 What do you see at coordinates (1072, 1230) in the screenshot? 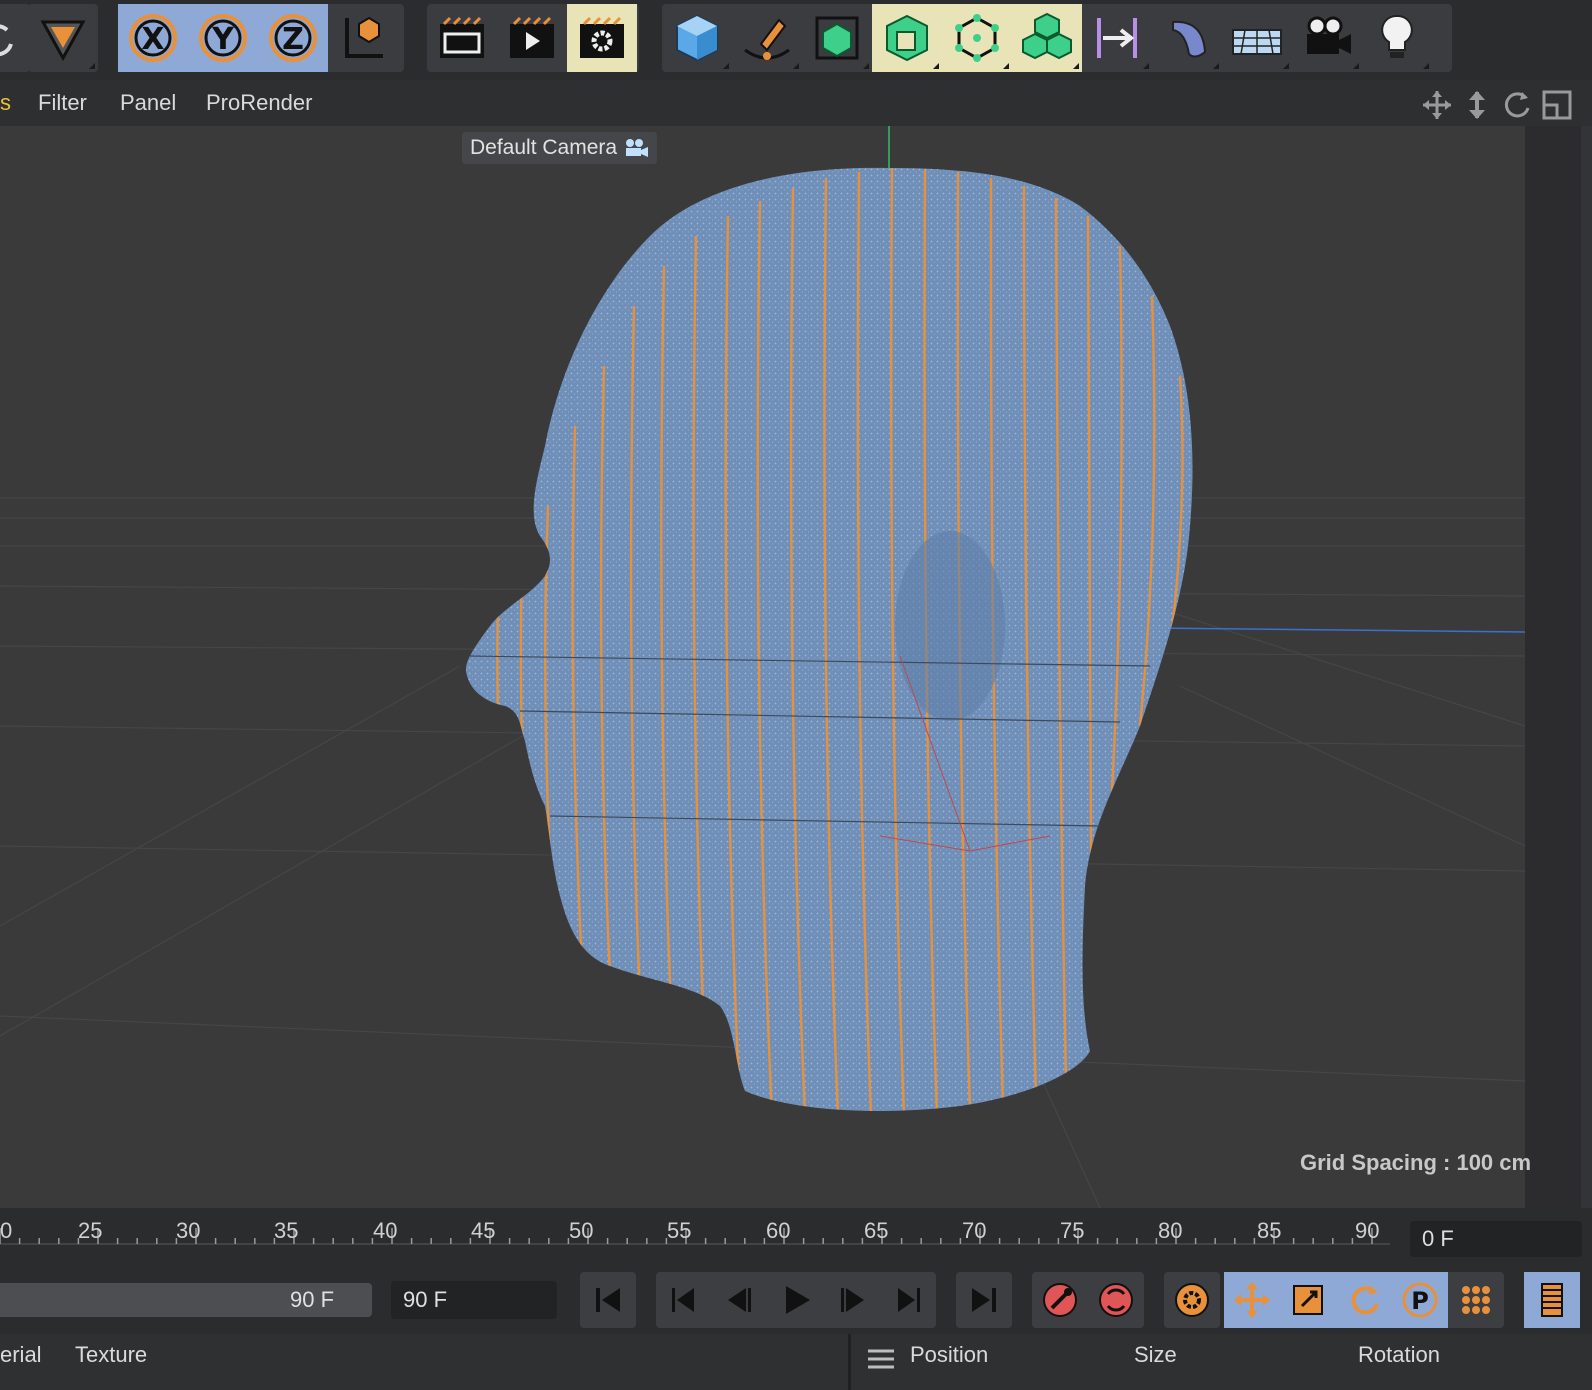
I see `tick-label: 75` at bounding box center [1072, 1230].